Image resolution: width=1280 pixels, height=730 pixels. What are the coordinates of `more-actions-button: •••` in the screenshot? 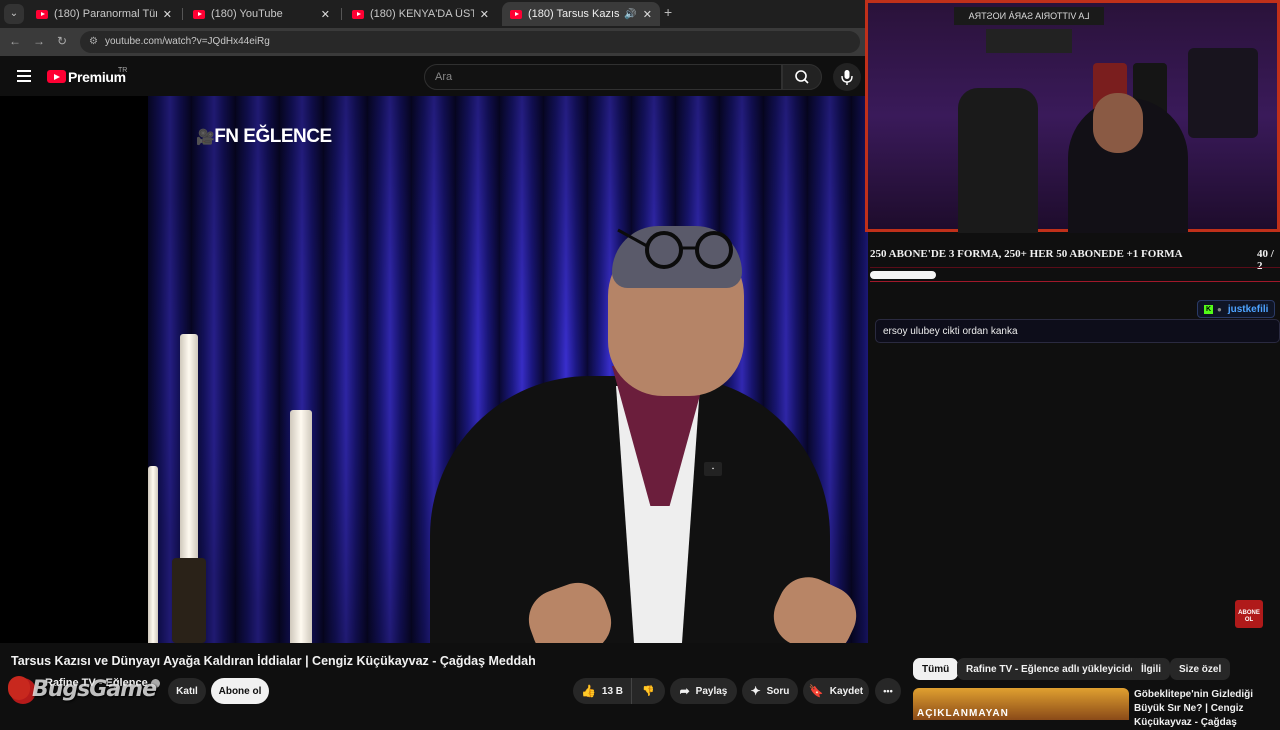 It's located at (888, 691).